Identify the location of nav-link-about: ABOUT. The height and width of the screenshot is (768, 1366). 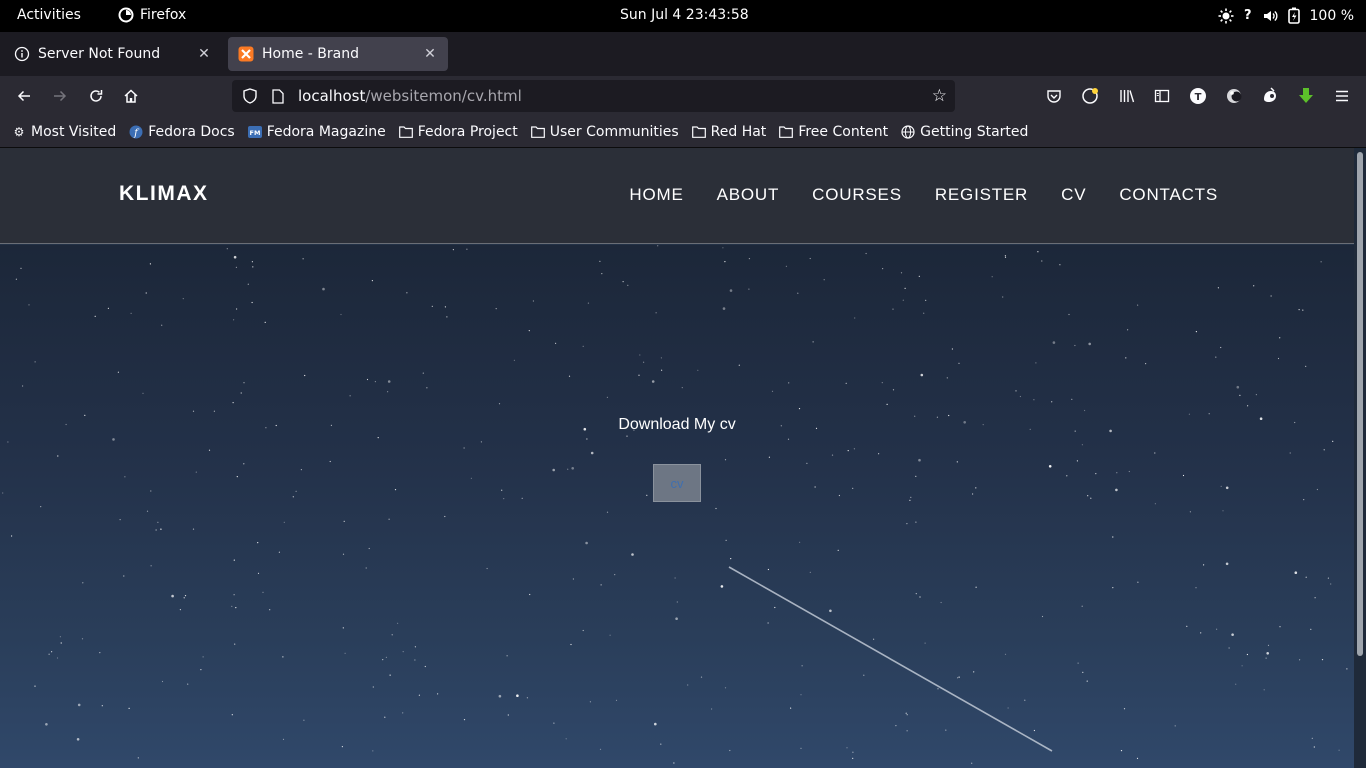
(748, 195).